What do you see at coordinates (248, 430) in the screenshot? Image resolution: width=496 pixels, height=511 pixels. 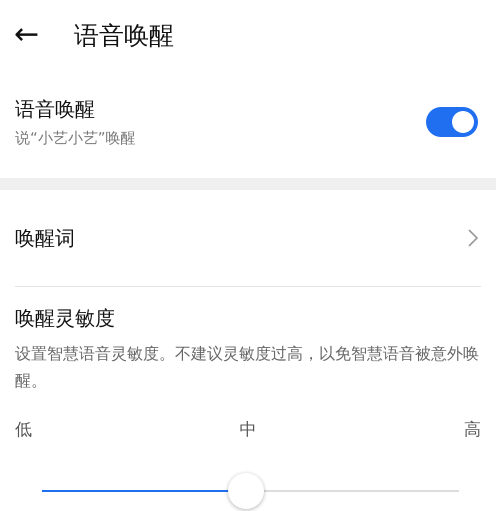 I see `slider-label: 中` at bounding box center [248, 430].